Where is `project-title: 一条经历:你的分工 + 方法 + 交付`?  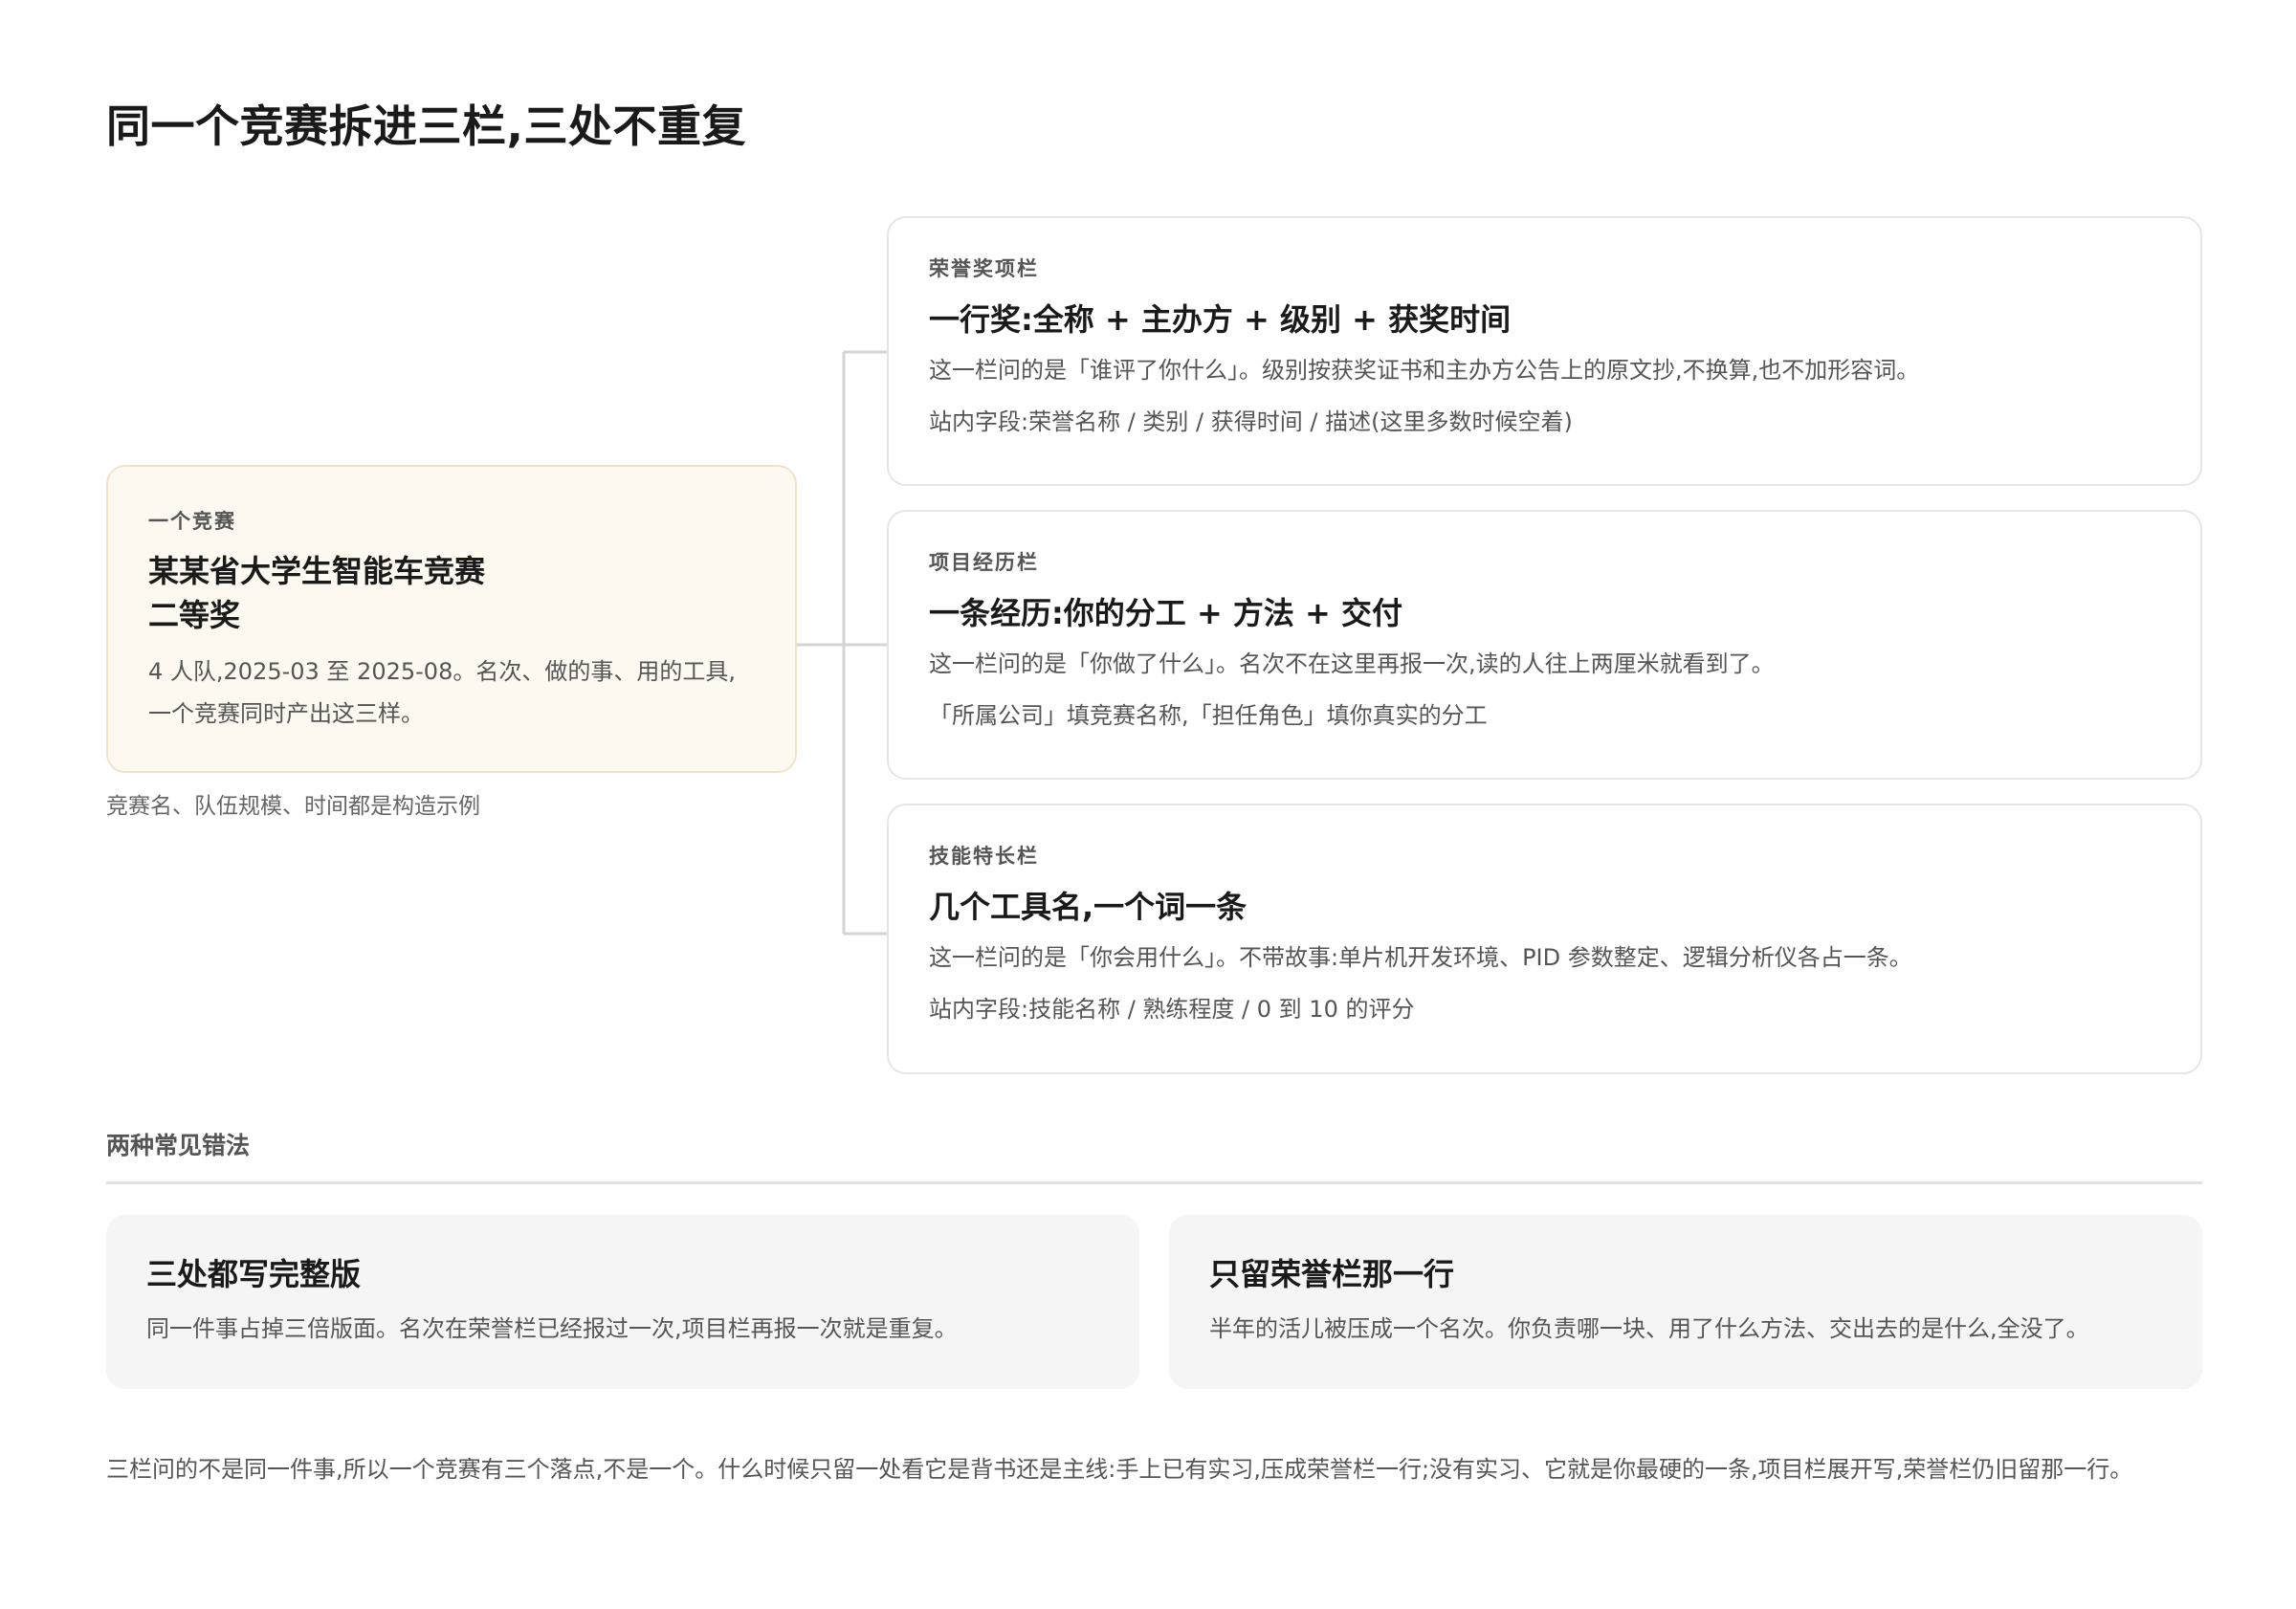
project-title: 一条经历:你的分工 + 方法 + 交付 is located at coordinates (1166, 613).